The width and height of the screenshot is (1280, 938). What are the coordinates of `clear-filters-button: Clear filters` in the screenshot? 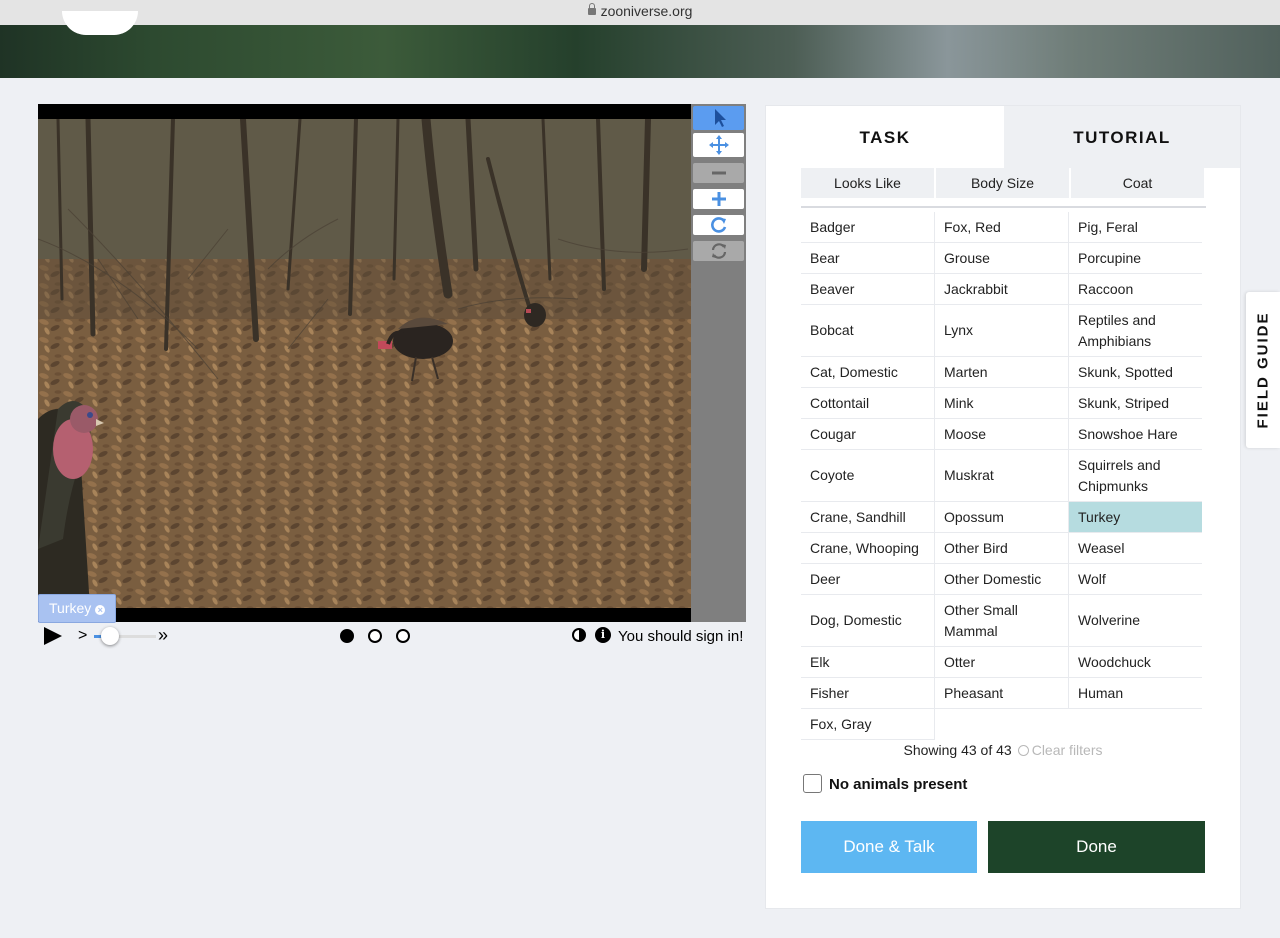 It's located at (1060, 750).